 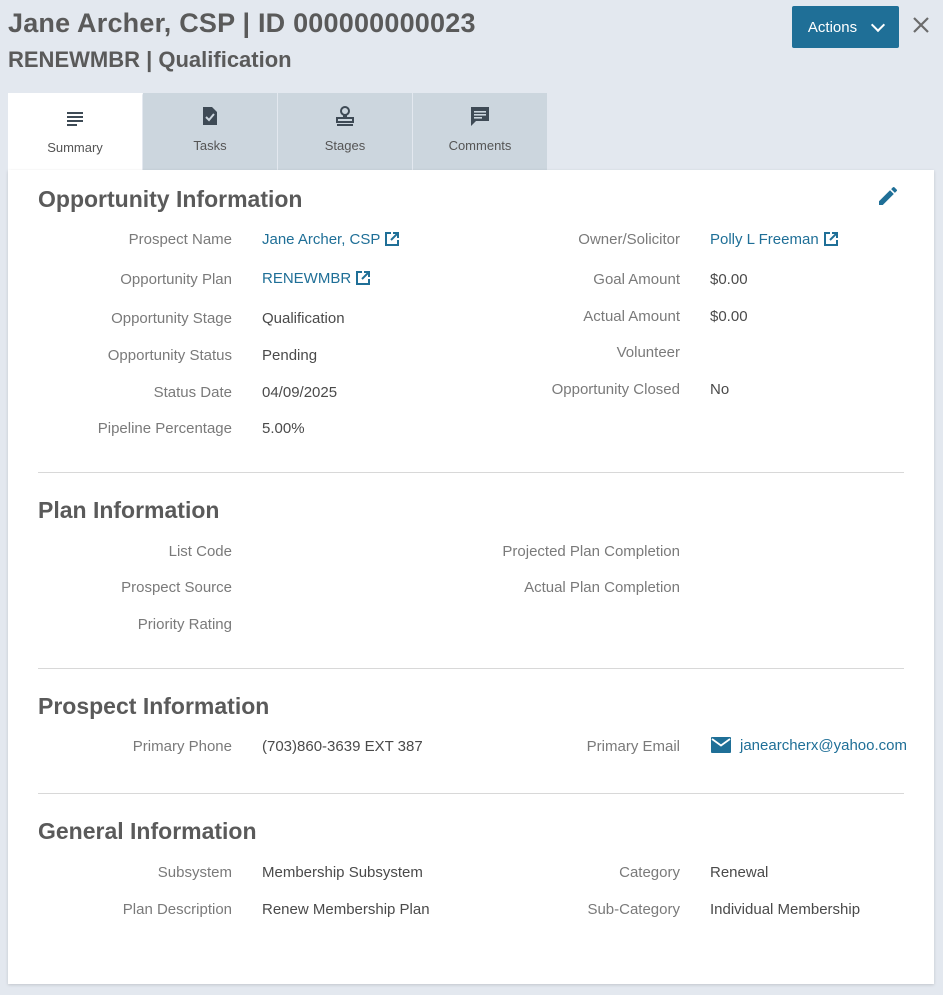 What do you see at coordinates (720, 389) in the screenshot?
I see `opportunity-closed-value: No` at bounding box center [720, 389].